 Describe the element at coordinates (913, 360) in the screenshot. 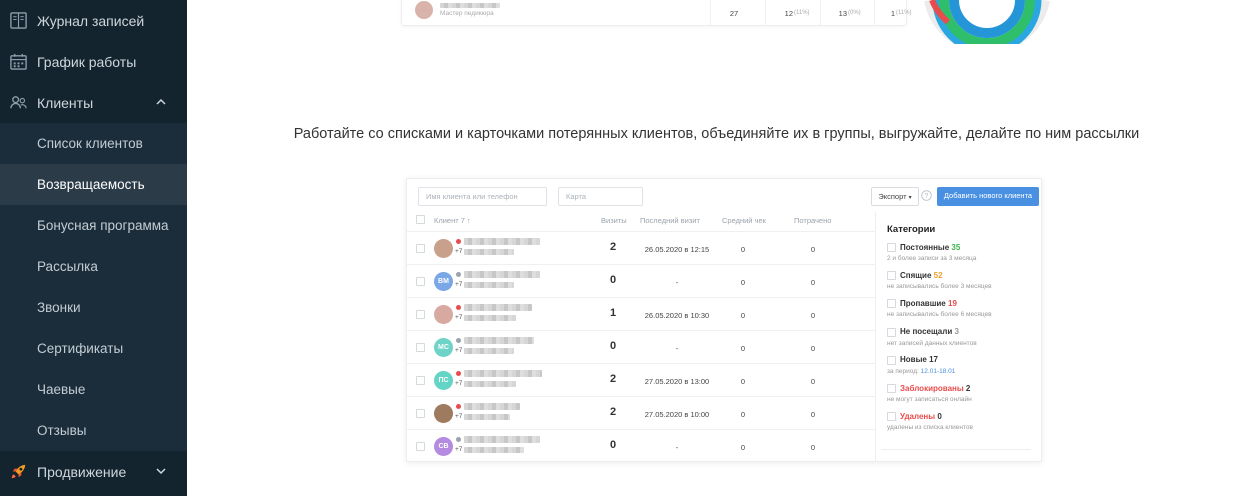

I see `category-name: Новые` at that location.